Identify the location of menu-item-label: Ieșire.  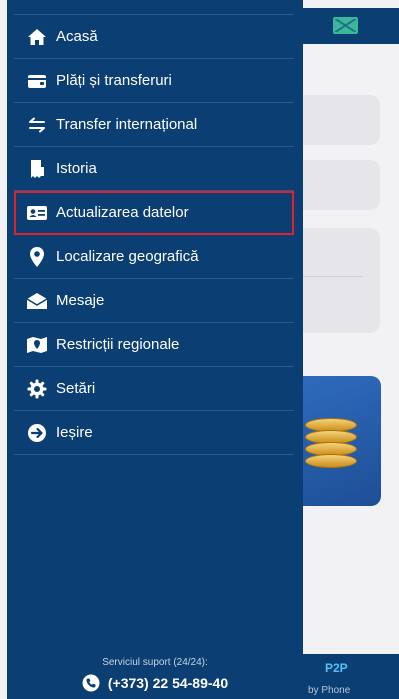
(74, 432).